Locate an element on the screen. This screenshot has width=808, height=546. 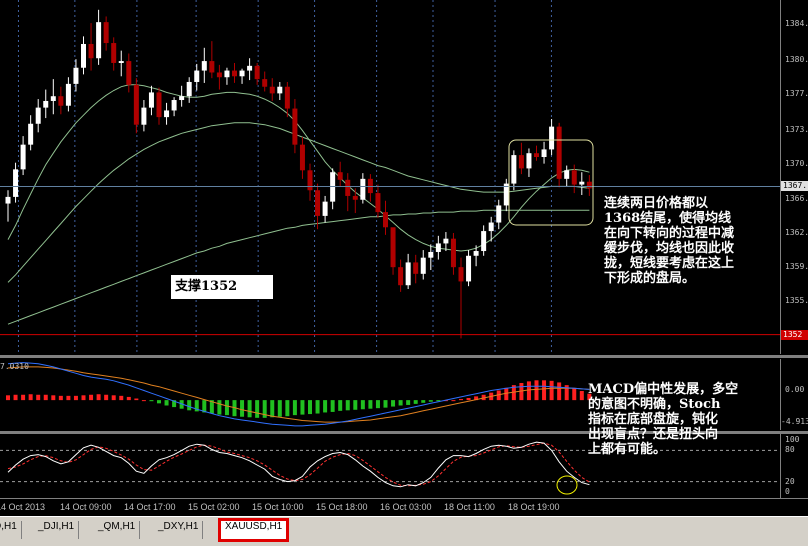
chart-tab: XAUUSD,H1 is located at coordinates (254, 530).